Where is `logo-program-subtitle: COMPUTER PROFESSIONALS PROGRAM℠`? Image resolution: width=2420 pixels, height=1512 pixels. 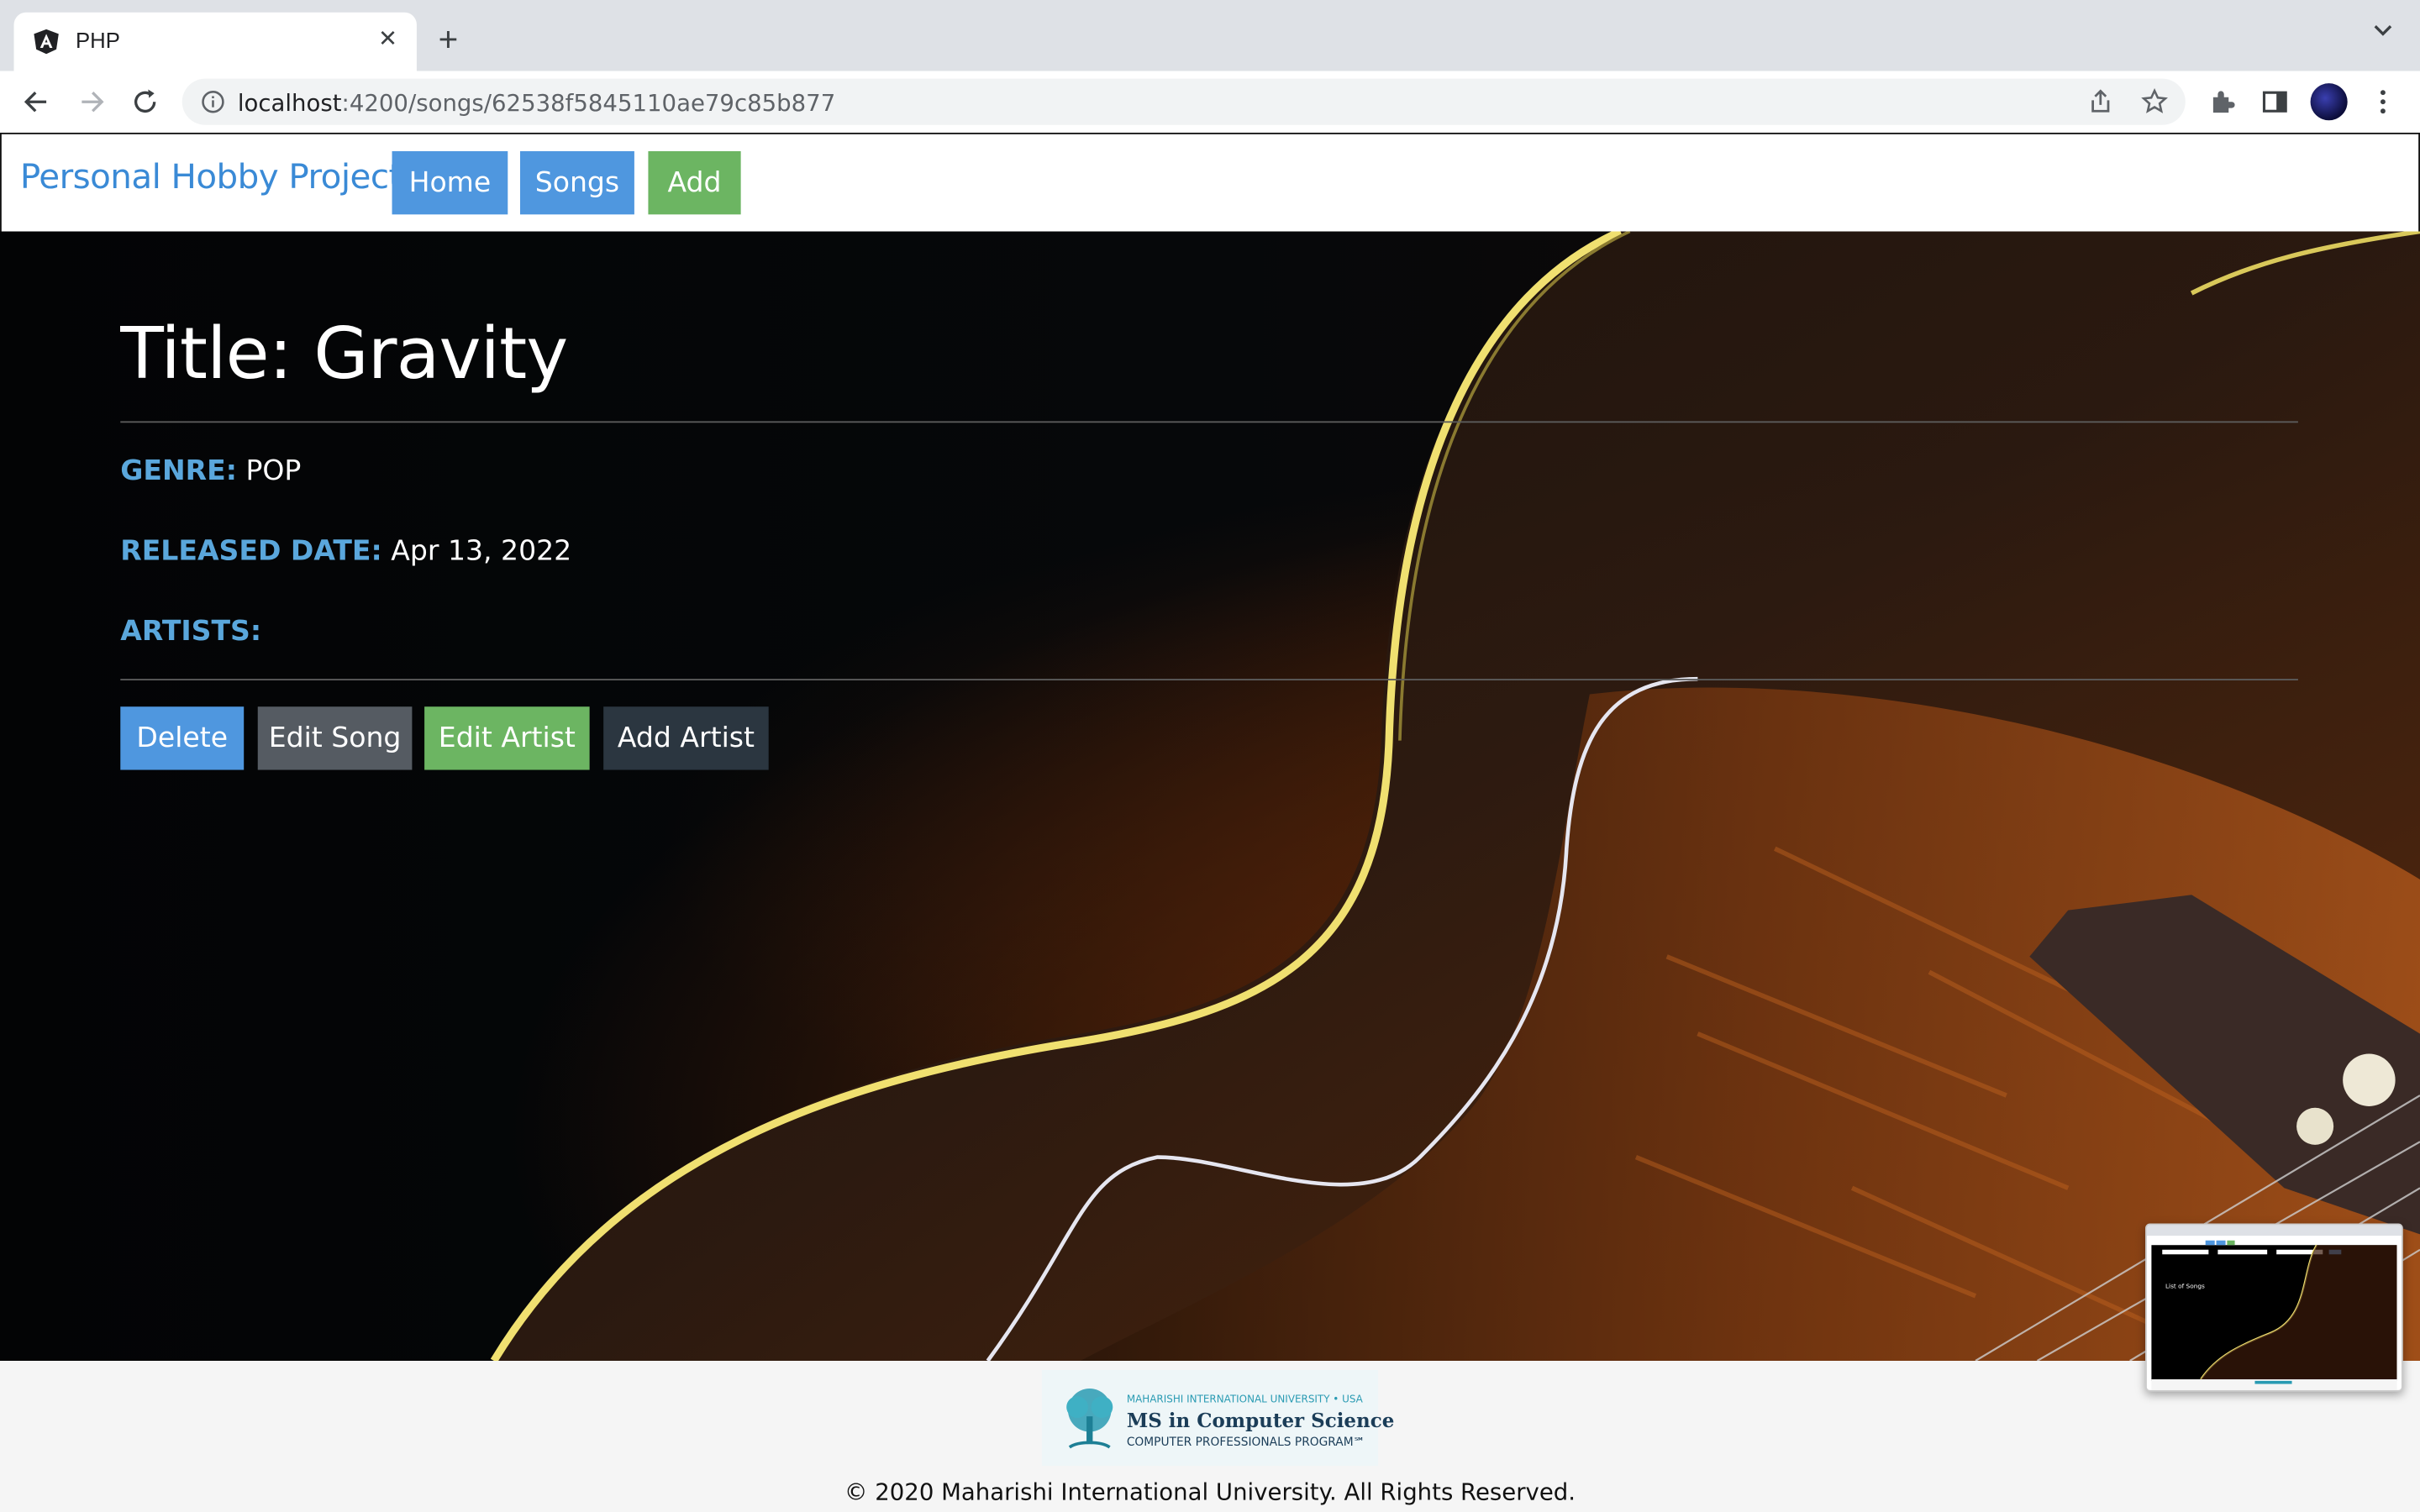
logo-program-subtitle: COMPUTER PROFESSIONALS PROGRAM℠ is located at coordinates (1245, 1442).